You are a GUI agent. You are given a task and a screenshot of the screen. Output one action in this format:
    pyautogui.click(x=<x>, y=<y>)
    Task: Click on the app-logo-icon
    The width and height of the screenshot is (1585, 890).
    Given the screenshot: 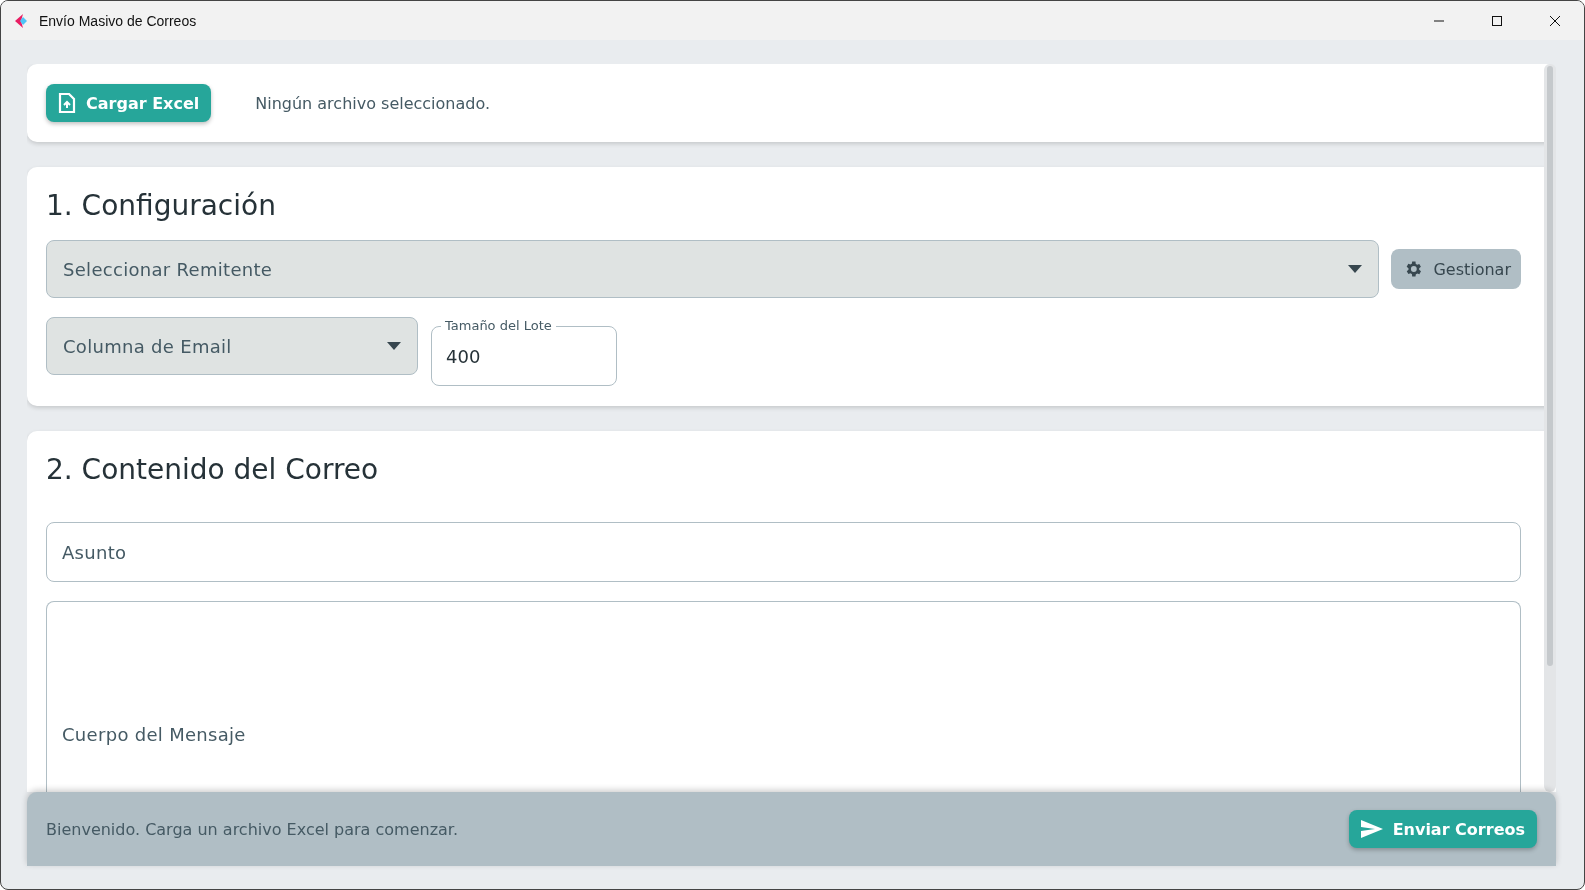 What is the action you would take?
    pyautogui.click(x=21, y=20)
    